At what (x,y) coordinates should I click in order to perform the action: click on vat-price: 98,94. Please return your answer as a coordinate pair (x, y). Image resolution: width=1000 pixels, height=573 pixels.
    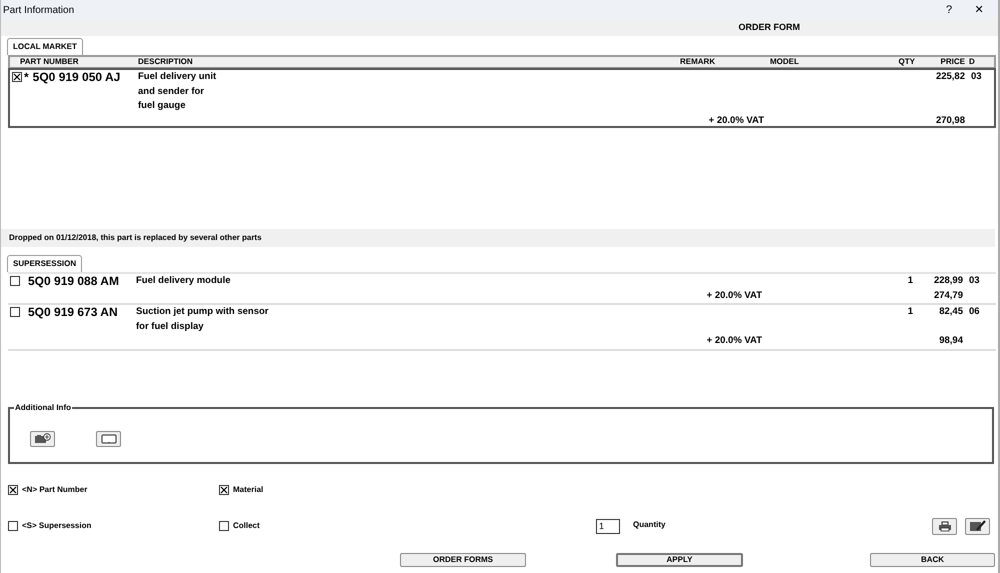
    Looking at the image, I should click on (951, 340).